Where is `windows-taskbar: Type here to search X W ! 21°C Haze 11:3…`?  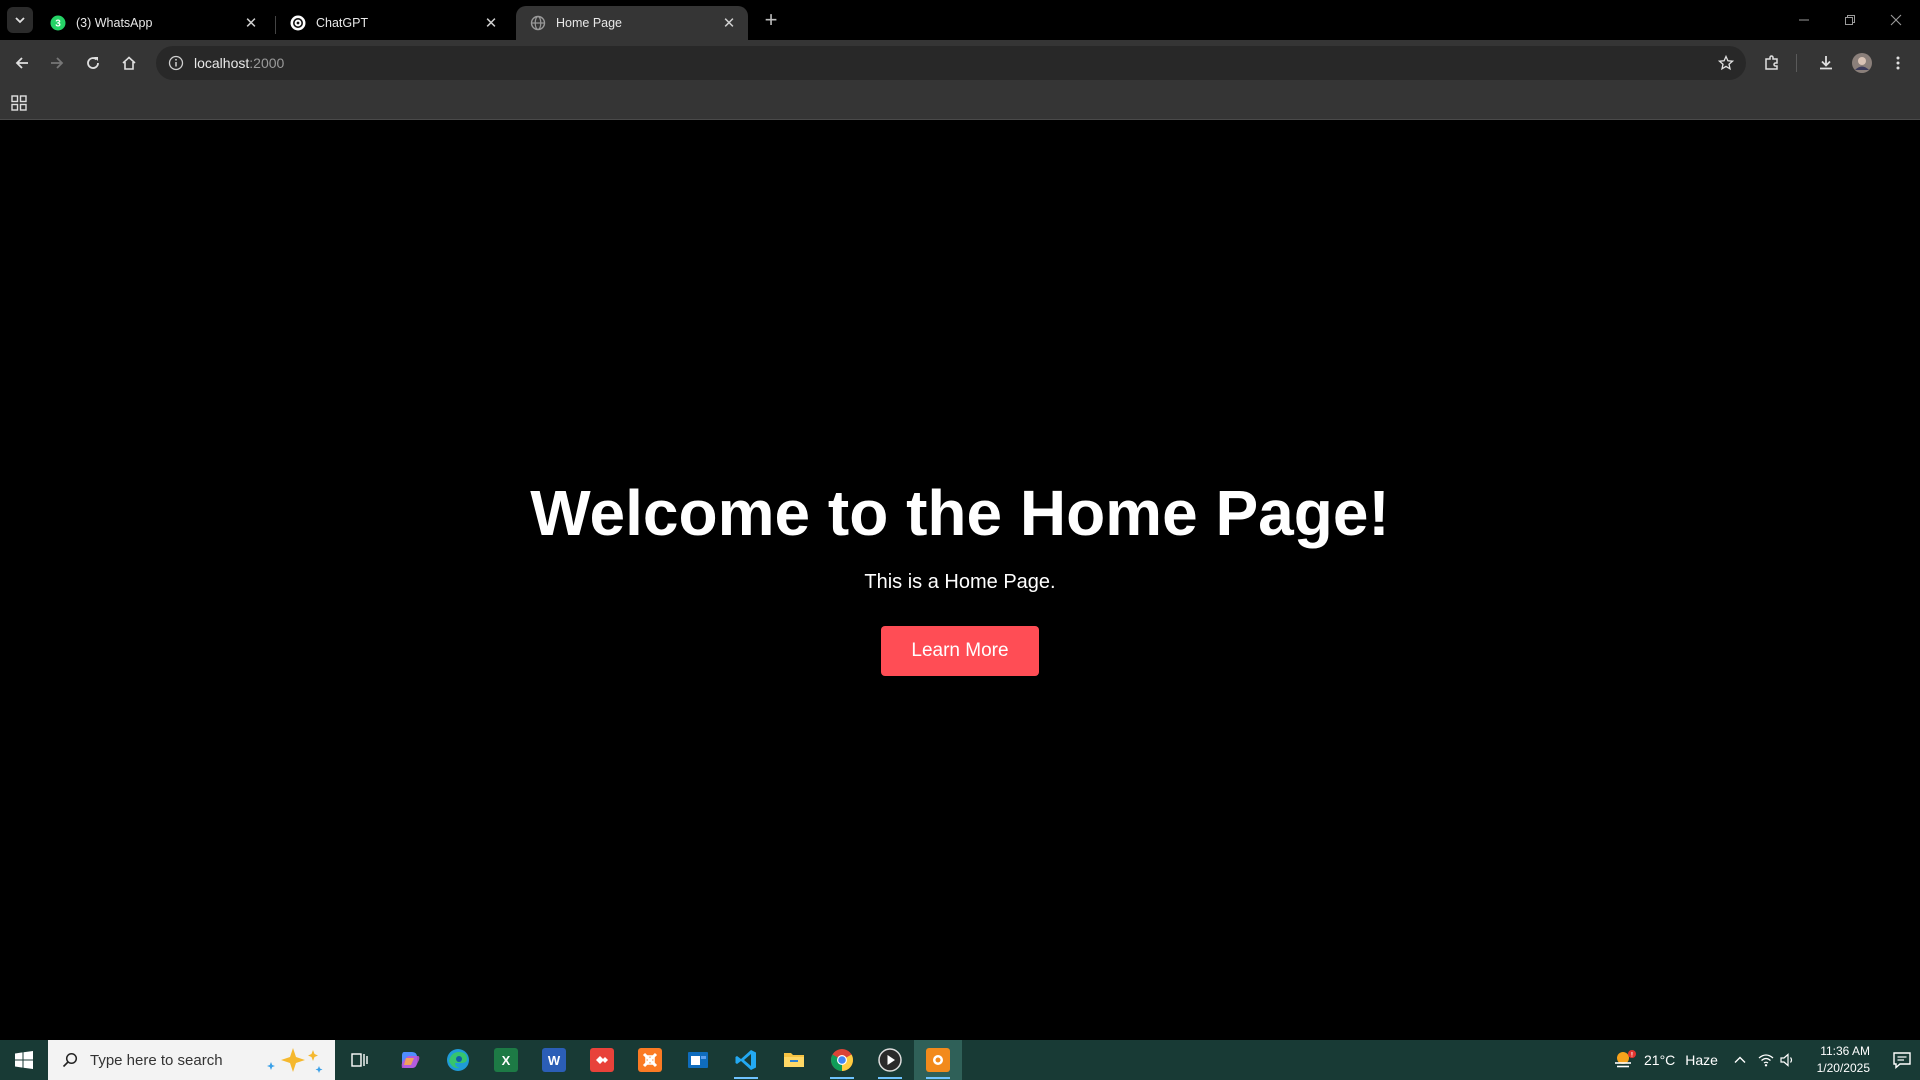 windows-taskbar: Type here to search X W ! 21°C Haze 11:3… is located at coordinates (960, 1060).